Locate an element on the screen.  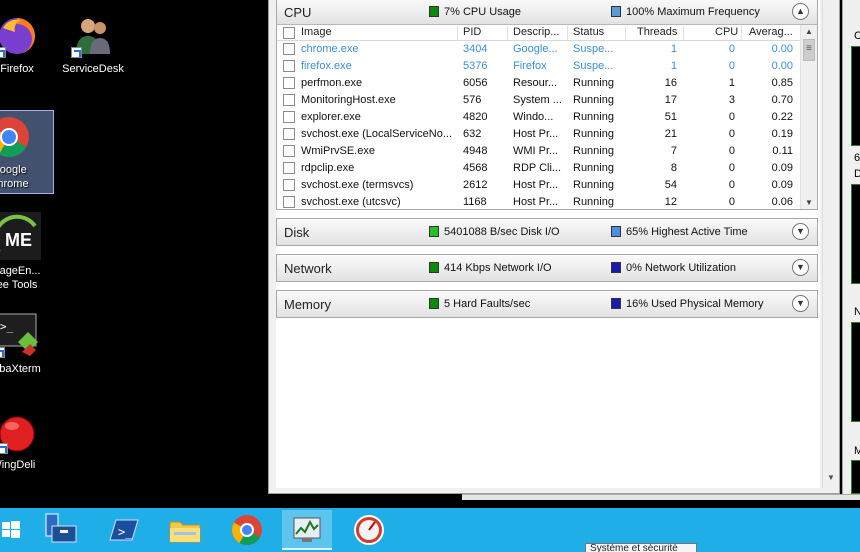
disk-graph is located at coordinates (855, 234).